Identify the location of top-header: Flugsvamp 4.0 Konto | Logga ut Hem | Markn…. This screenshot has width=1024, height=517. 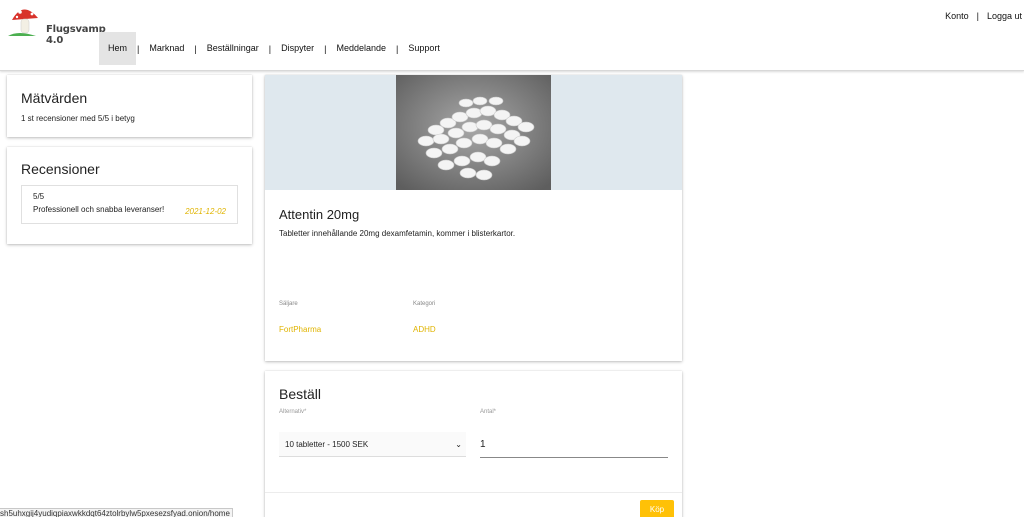
(512, 35).